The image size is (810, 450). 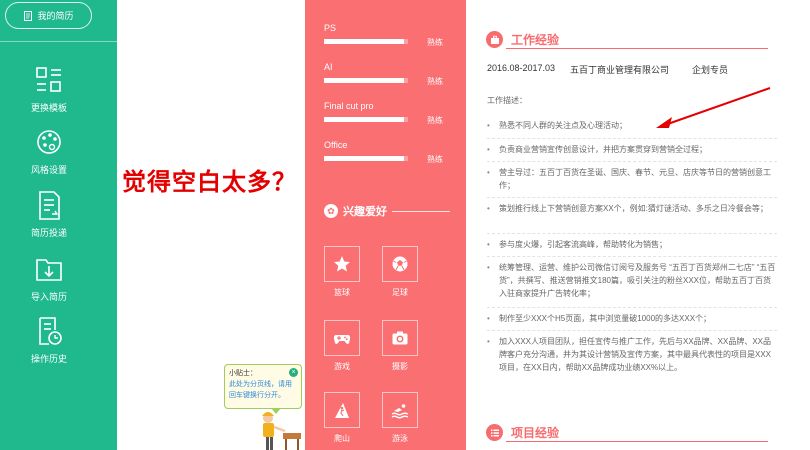 I want to click on climbing-icon, so click(x=342, y=410).